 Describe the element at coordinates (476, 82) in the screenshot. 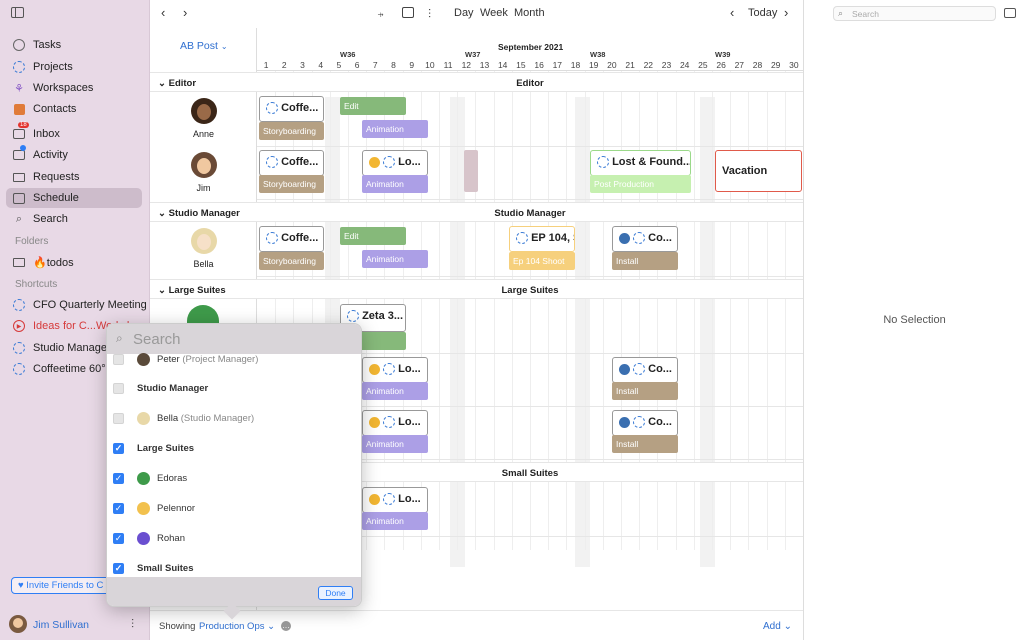

I see `section-editor: ⌄ Editor Editor` at that location.